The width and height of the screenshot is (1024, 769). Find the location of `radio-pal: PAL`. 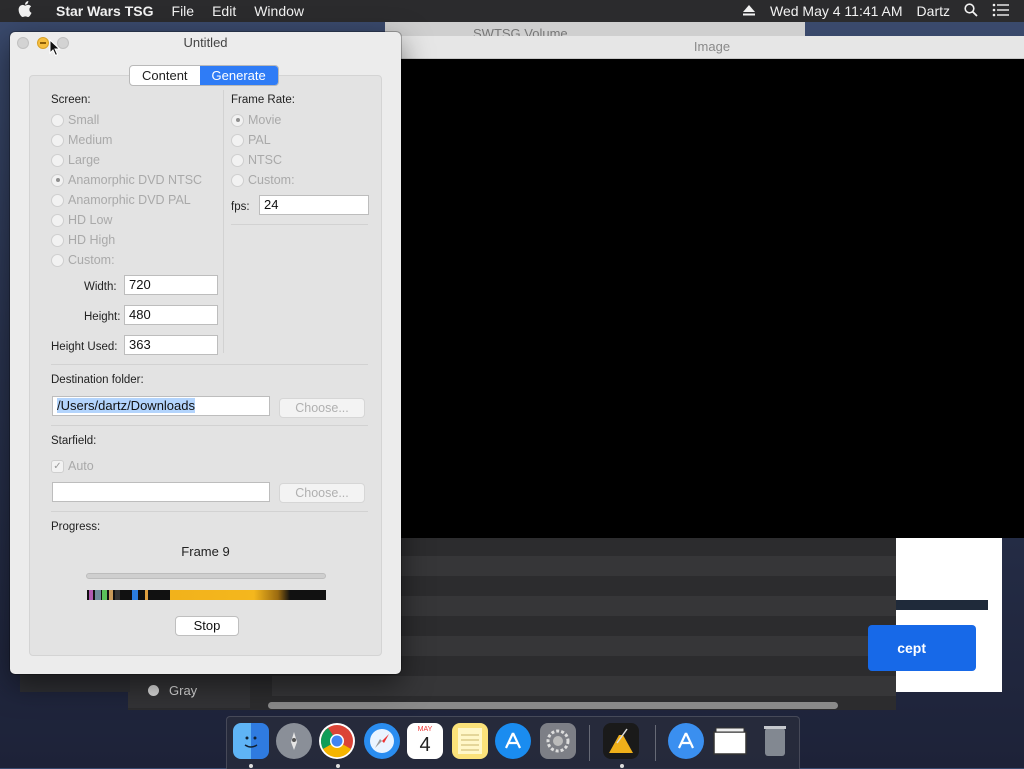

radio-pal: PAL is located at coordinates (251, 140).